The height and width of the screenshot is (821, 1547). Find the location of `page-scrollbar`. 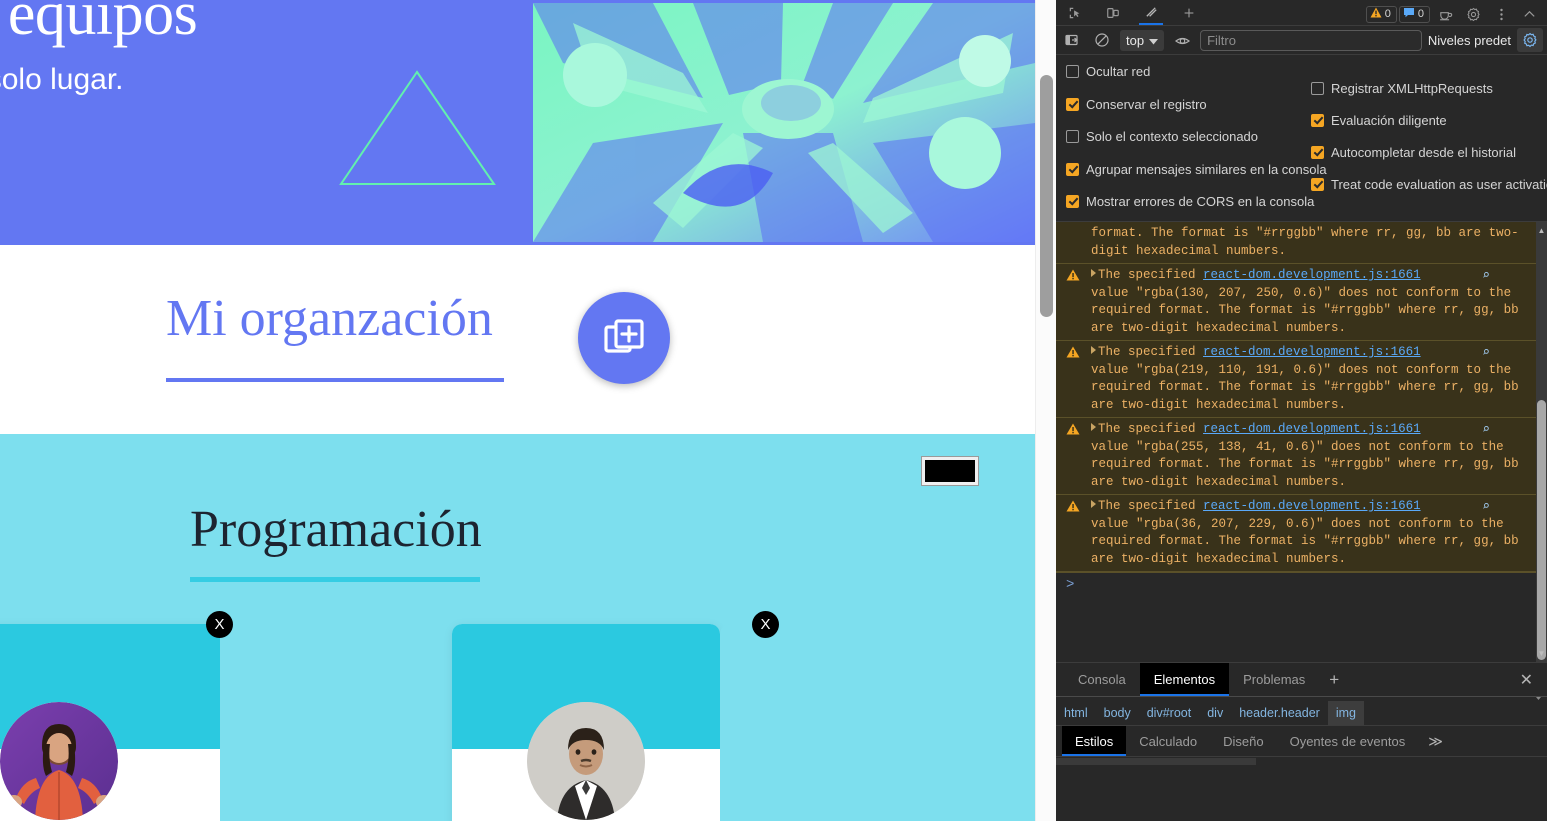

page-scrollbar is located at coordinates (1045, 410).